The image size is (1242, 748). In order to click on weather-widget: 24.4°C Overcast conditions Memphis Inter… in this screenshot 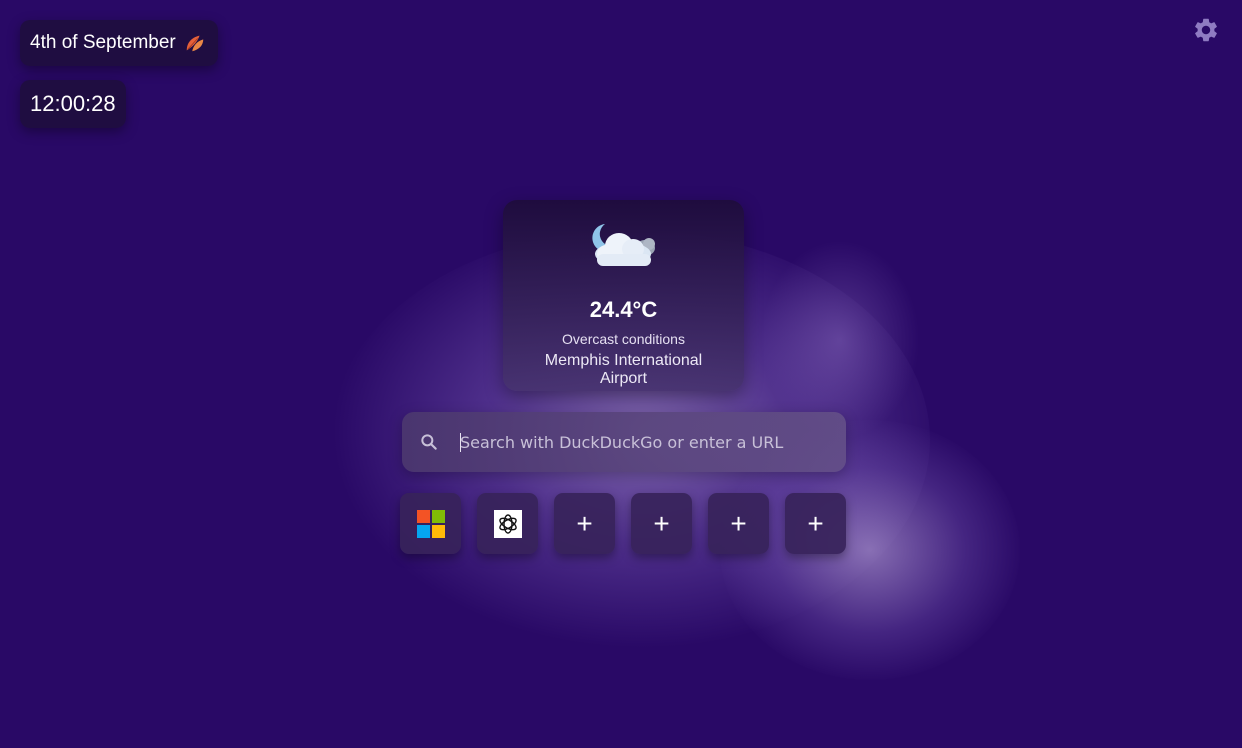, I will do `click(623, 295)`.